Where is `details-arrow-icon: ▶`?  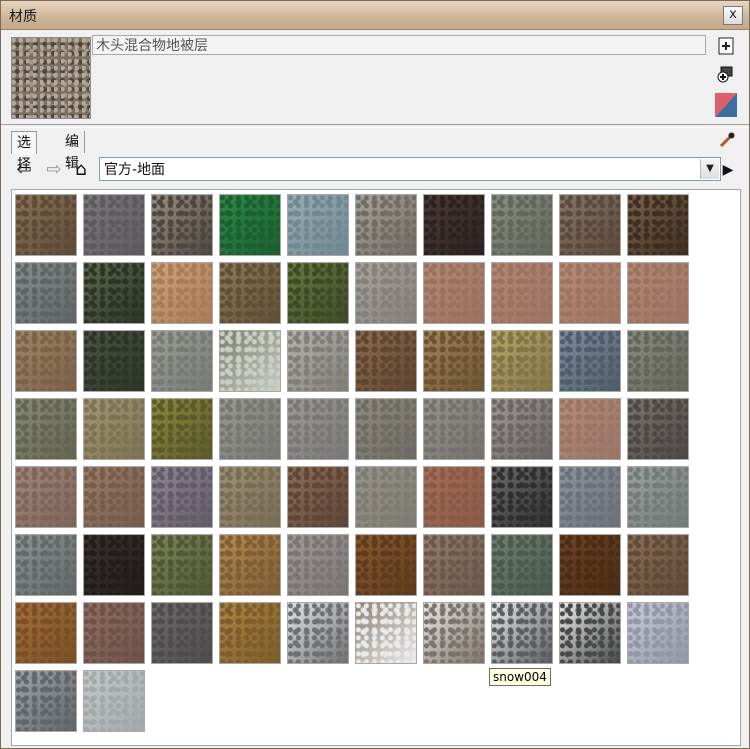 details-arrow-icon: ▶ is located at coordinates (728, 170).